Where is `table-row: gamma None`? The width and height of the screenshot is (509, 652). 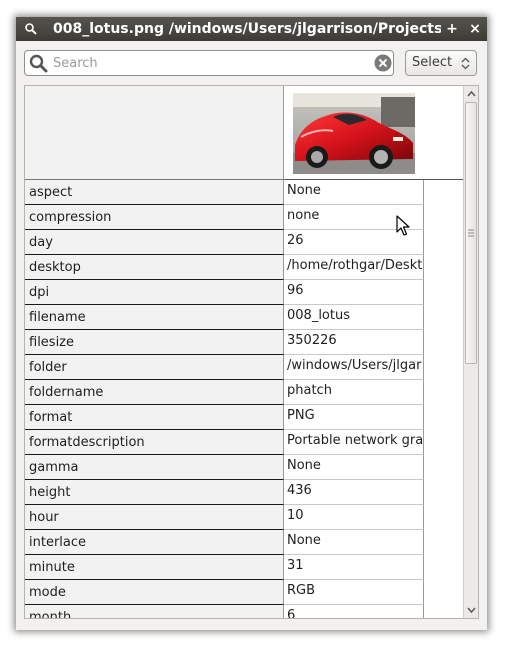 table-row: gamma None is located at coordinates (225, 467).